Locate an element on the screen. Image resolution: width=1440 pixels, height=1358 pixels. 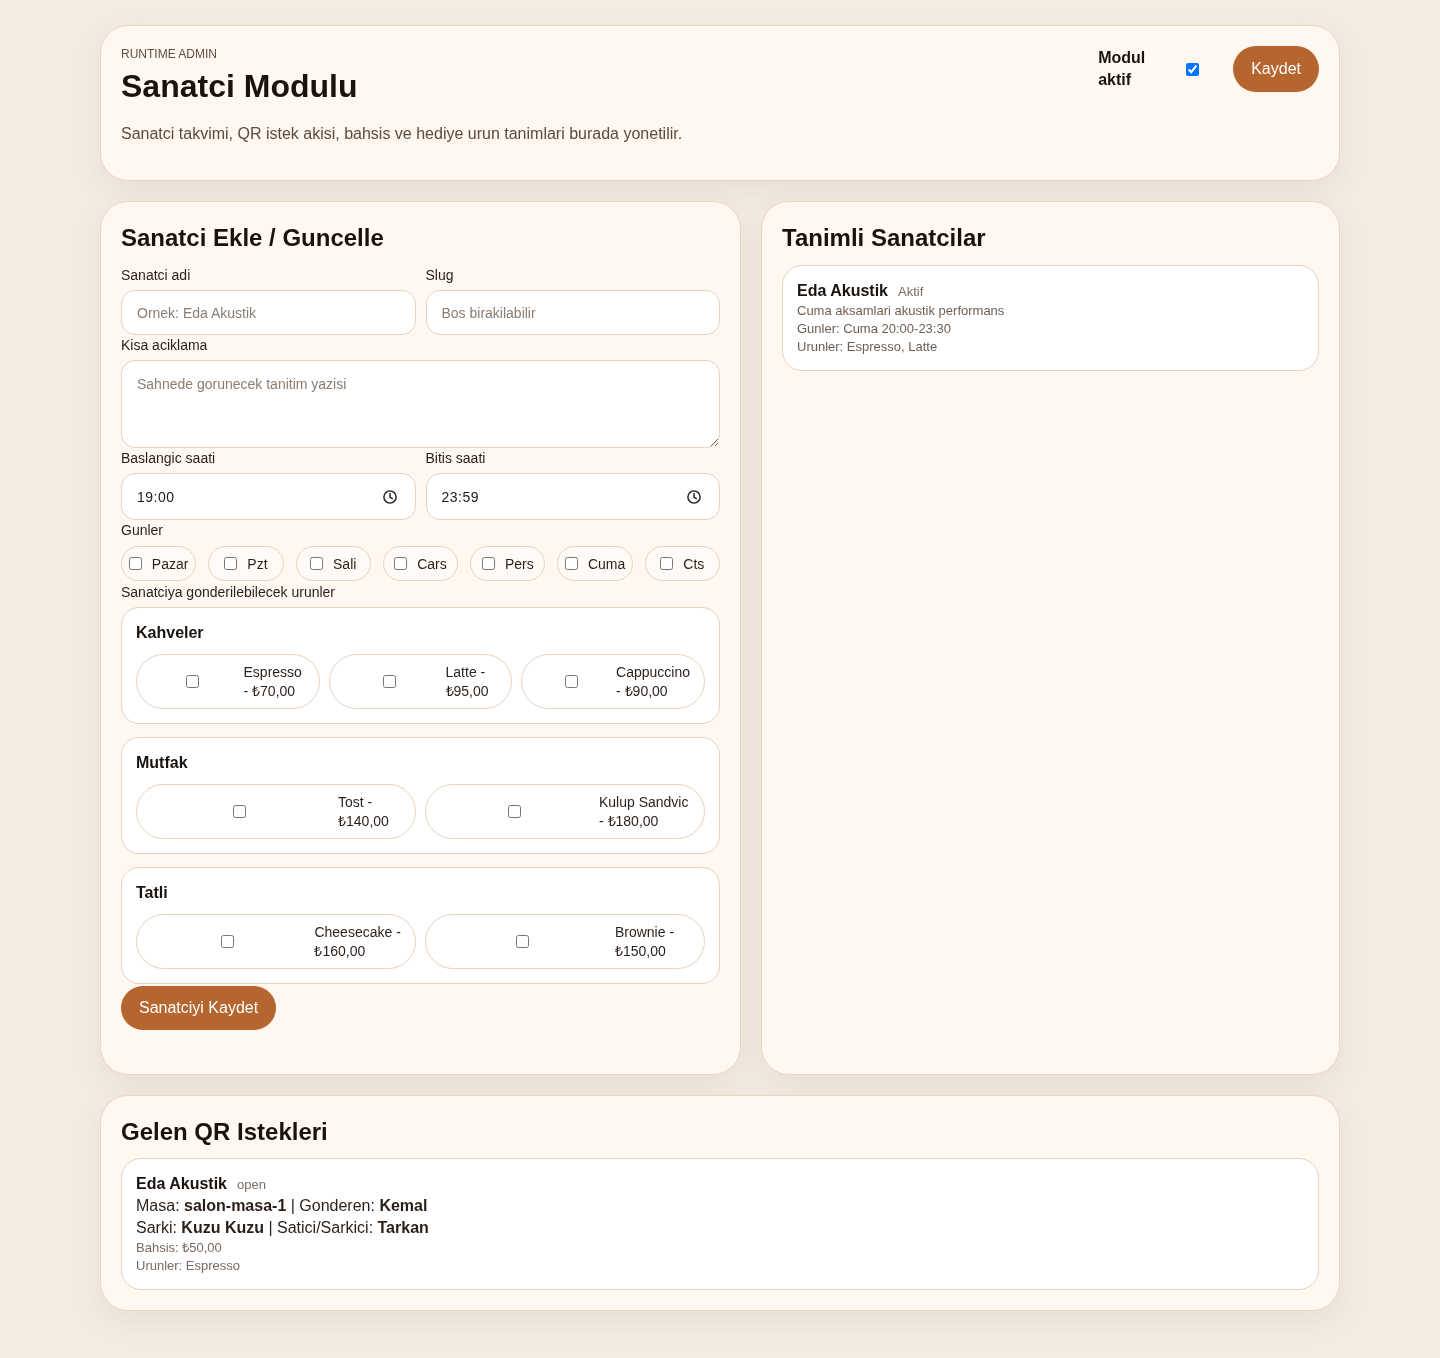
request-detail: Masa: salon-masa-1 | Gonderen: Kemal is located at coordinates (282, 1206).